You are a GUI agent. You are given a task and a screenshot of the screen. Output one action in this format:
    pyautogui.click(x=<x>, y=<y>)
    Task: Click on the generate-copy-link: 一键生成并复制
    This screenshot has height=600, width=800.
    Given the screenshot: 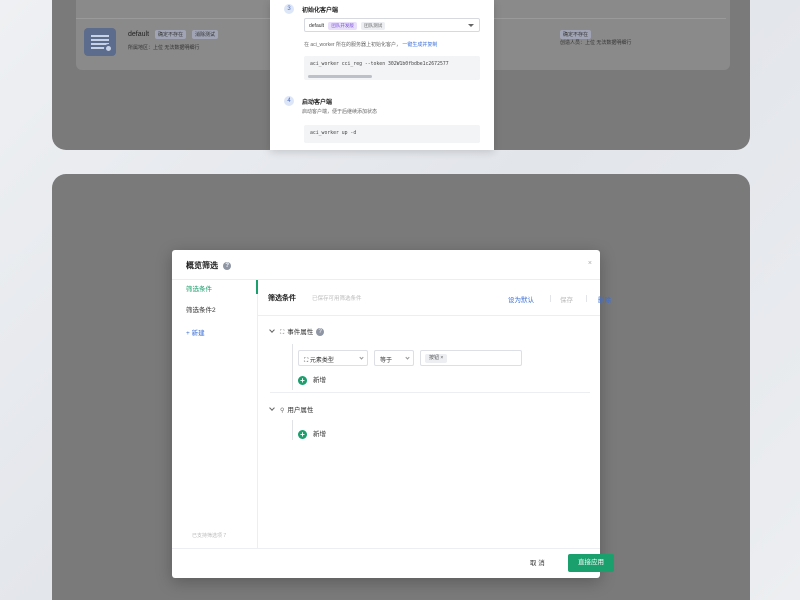 What is the action you would take?
    pyautogui.click(x=419, y=45)
    